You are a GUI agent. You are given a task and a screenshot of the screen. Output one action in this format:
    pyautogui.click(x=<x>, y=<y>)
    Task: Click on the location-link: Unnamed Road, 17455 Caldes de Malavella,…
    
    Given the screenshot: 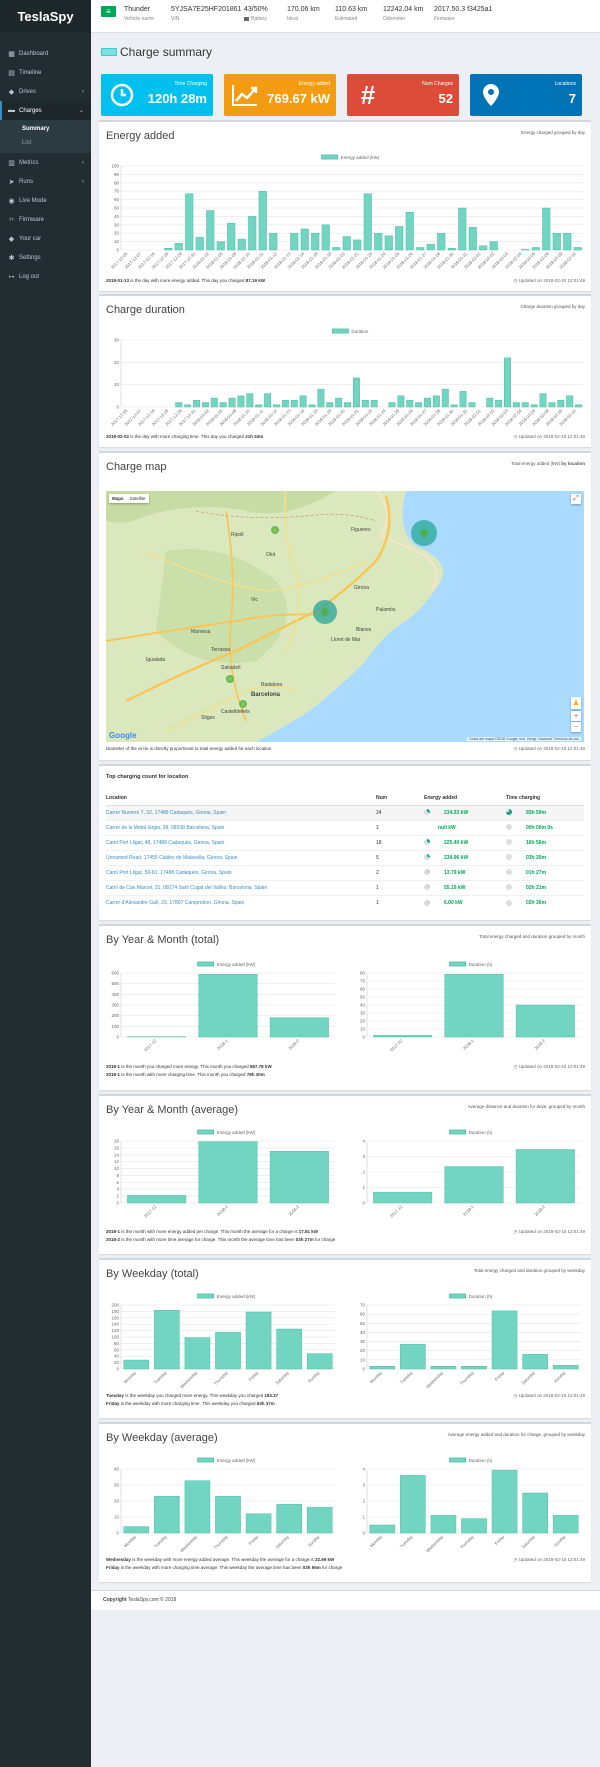 What is the action you would take?
    pyautogui.click(x=241, y=857)
    